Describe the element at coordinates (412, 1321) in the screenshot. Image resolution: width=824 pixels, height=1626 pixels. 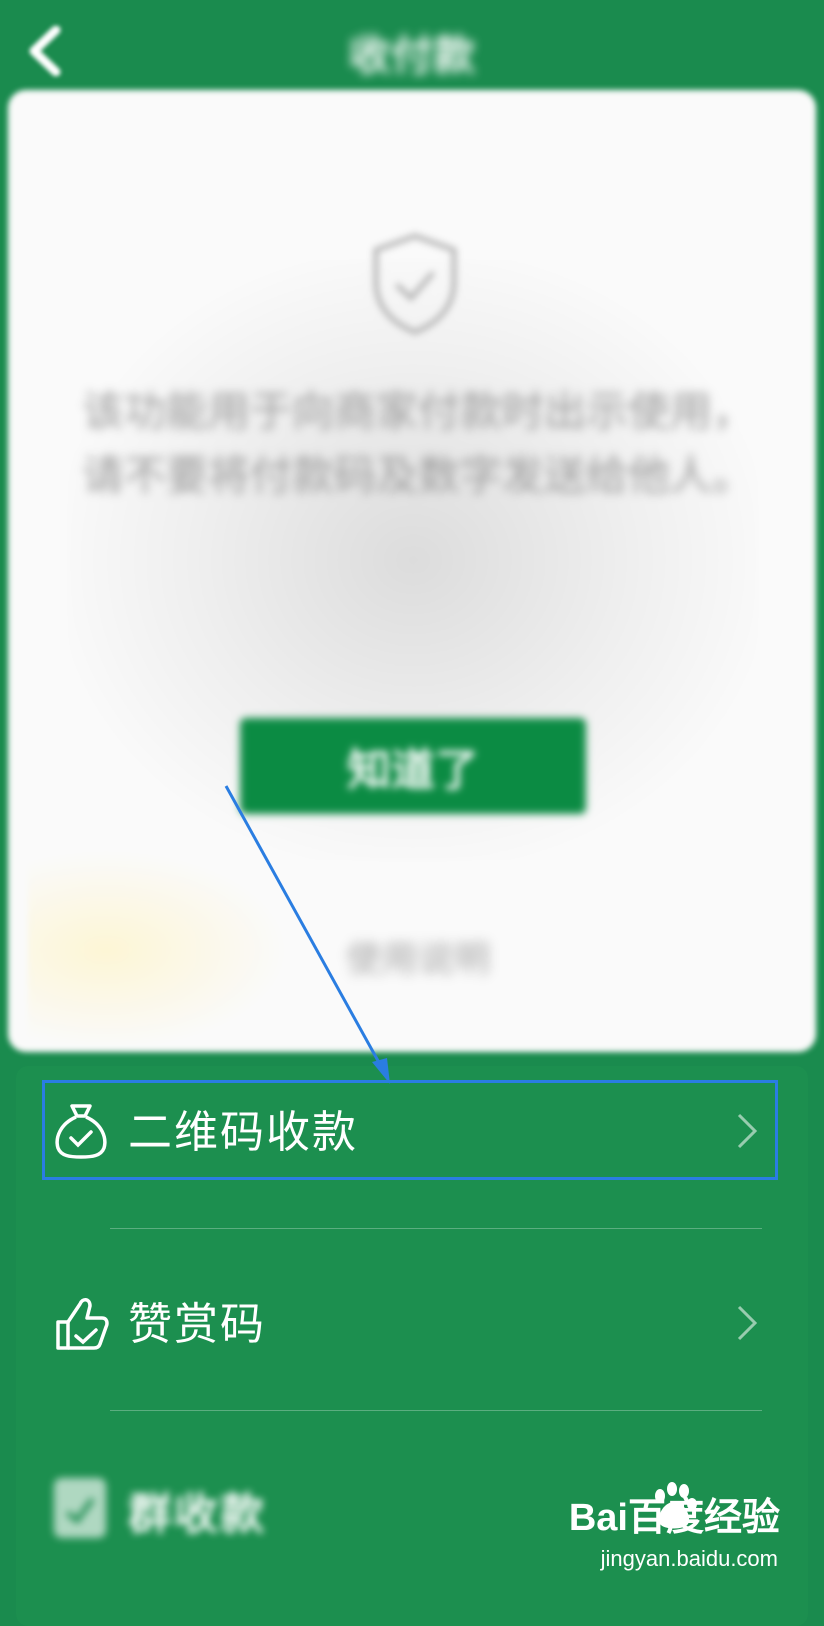
I see `menu-item-reward-code: 赞赏码` at that location.